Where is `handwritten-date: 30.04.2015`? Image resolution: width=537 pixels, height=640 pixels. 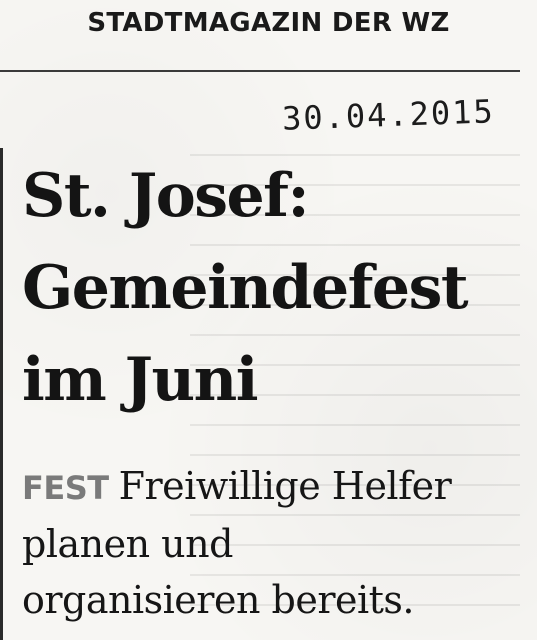
handwritten-date: 30.04.2015 is located at coordinates (388, 115).